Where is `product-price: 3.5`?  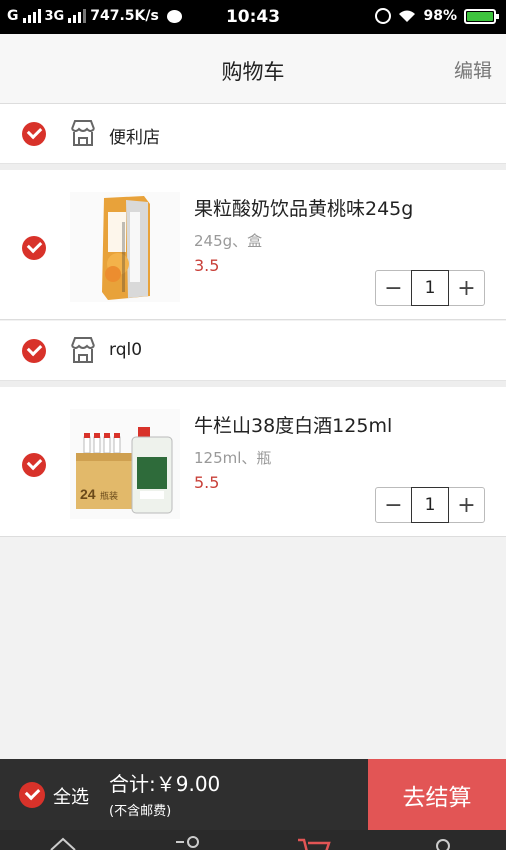 product-price: 3.5 is located at coordinates (207, 265).